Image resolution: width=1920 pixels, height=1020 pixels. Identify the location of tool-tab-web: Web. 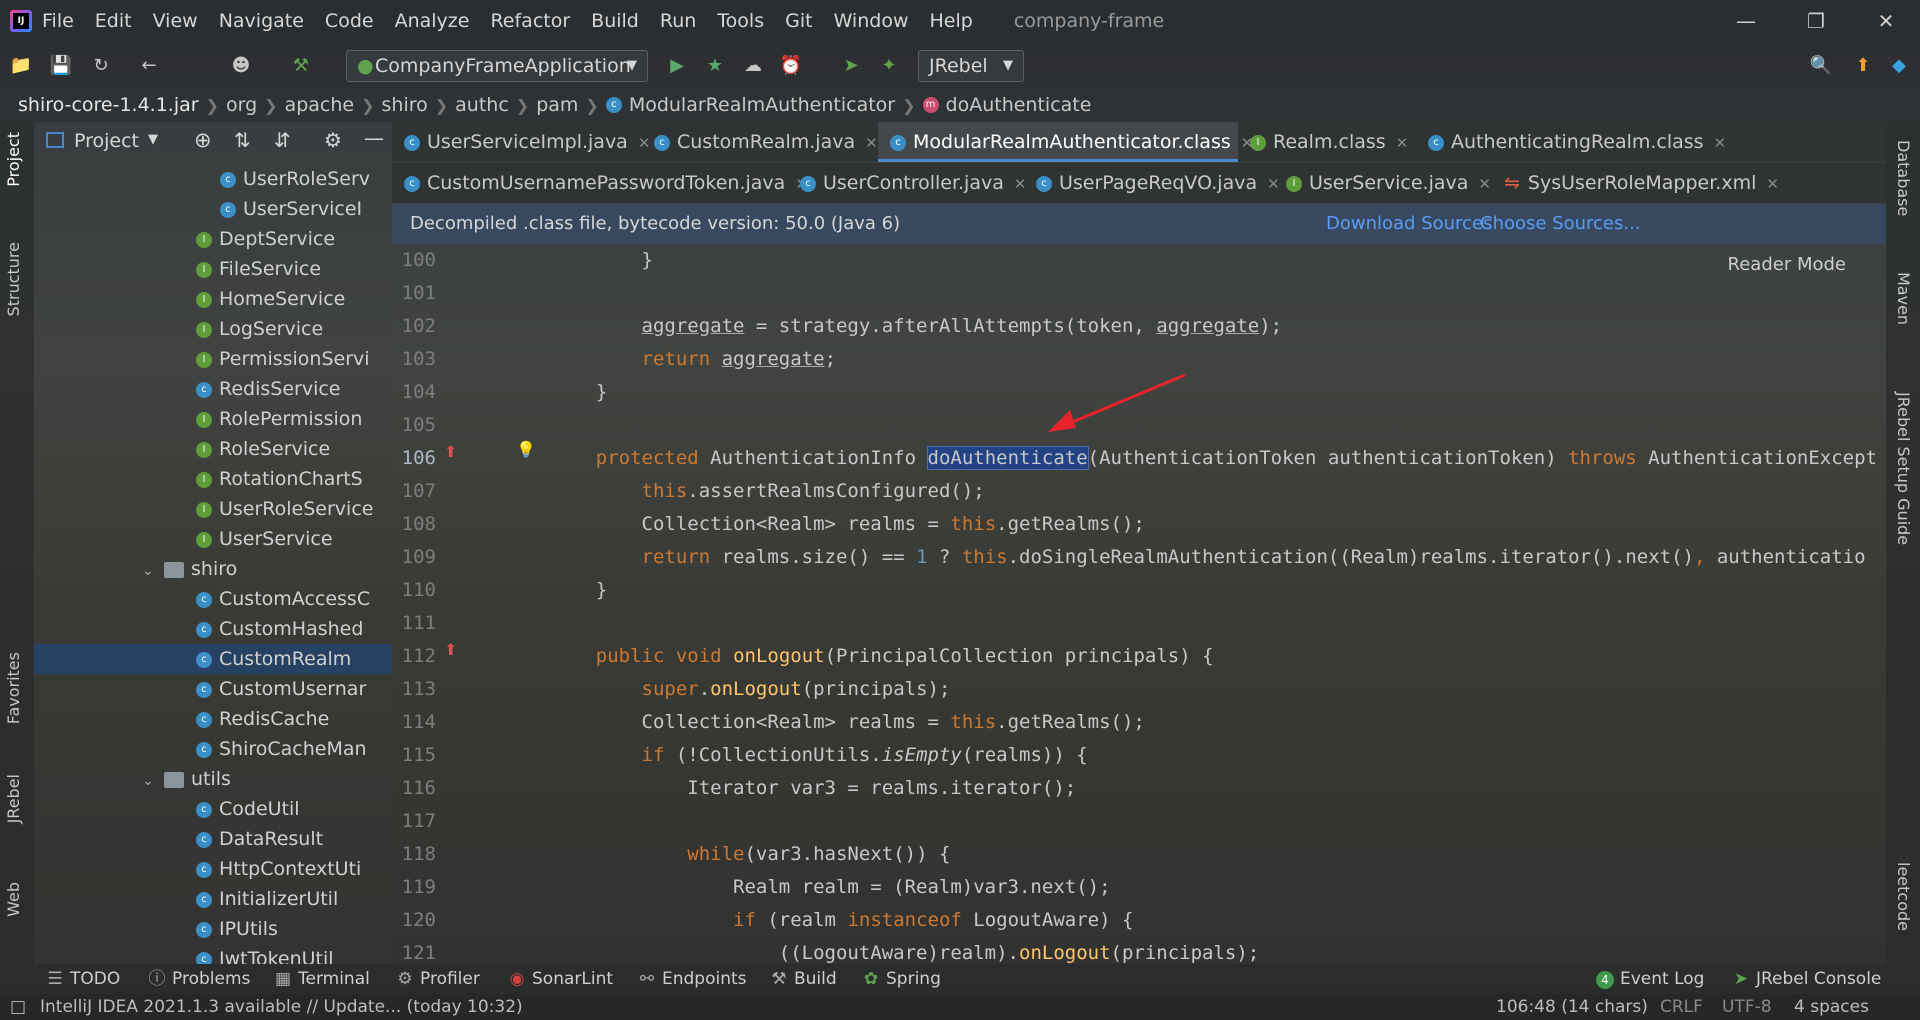
(13, 899).